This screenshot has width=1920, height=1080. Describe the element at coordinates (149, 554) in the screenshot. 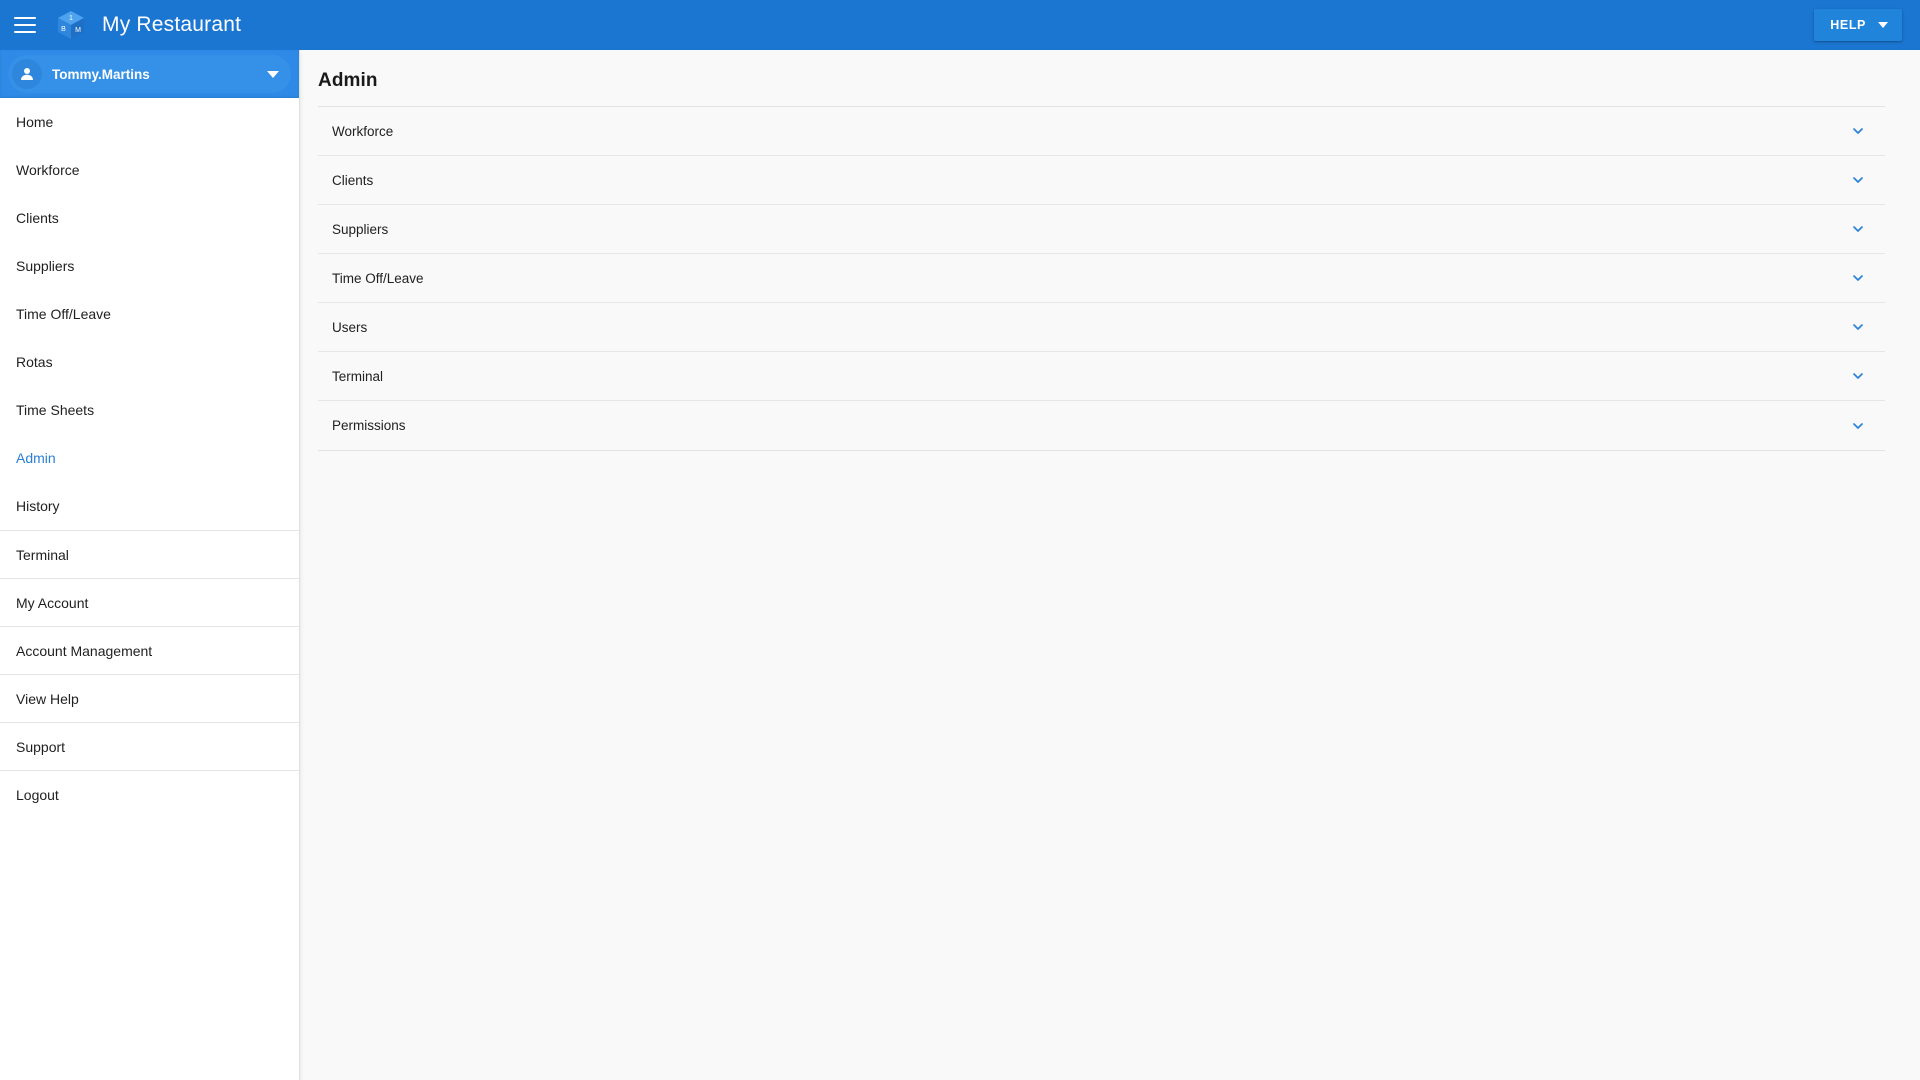

I see `sidebar-item-terminal: Terminal` at that location.